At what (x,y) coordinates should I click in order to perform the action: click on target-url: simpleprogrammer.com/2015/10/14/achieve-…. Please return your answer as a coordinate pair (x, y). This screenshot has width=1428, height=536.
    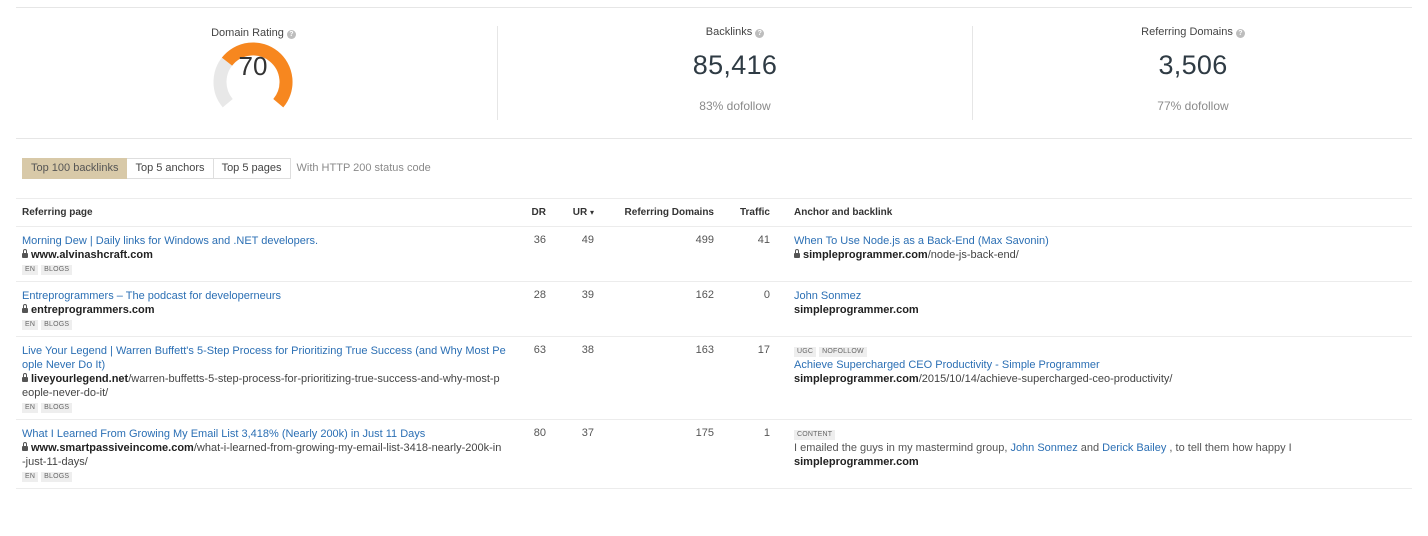
    Looking at the image, I should click on (1100, 379).